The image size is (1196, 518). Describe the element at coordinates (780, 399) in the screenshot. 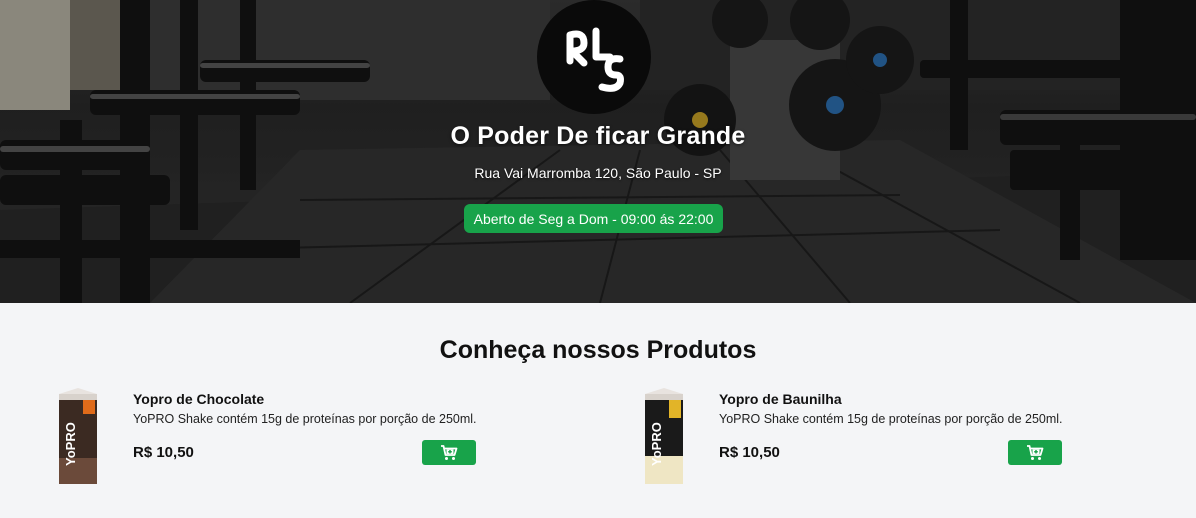

I see `product-name: Yopro de Baunilha` at that location.